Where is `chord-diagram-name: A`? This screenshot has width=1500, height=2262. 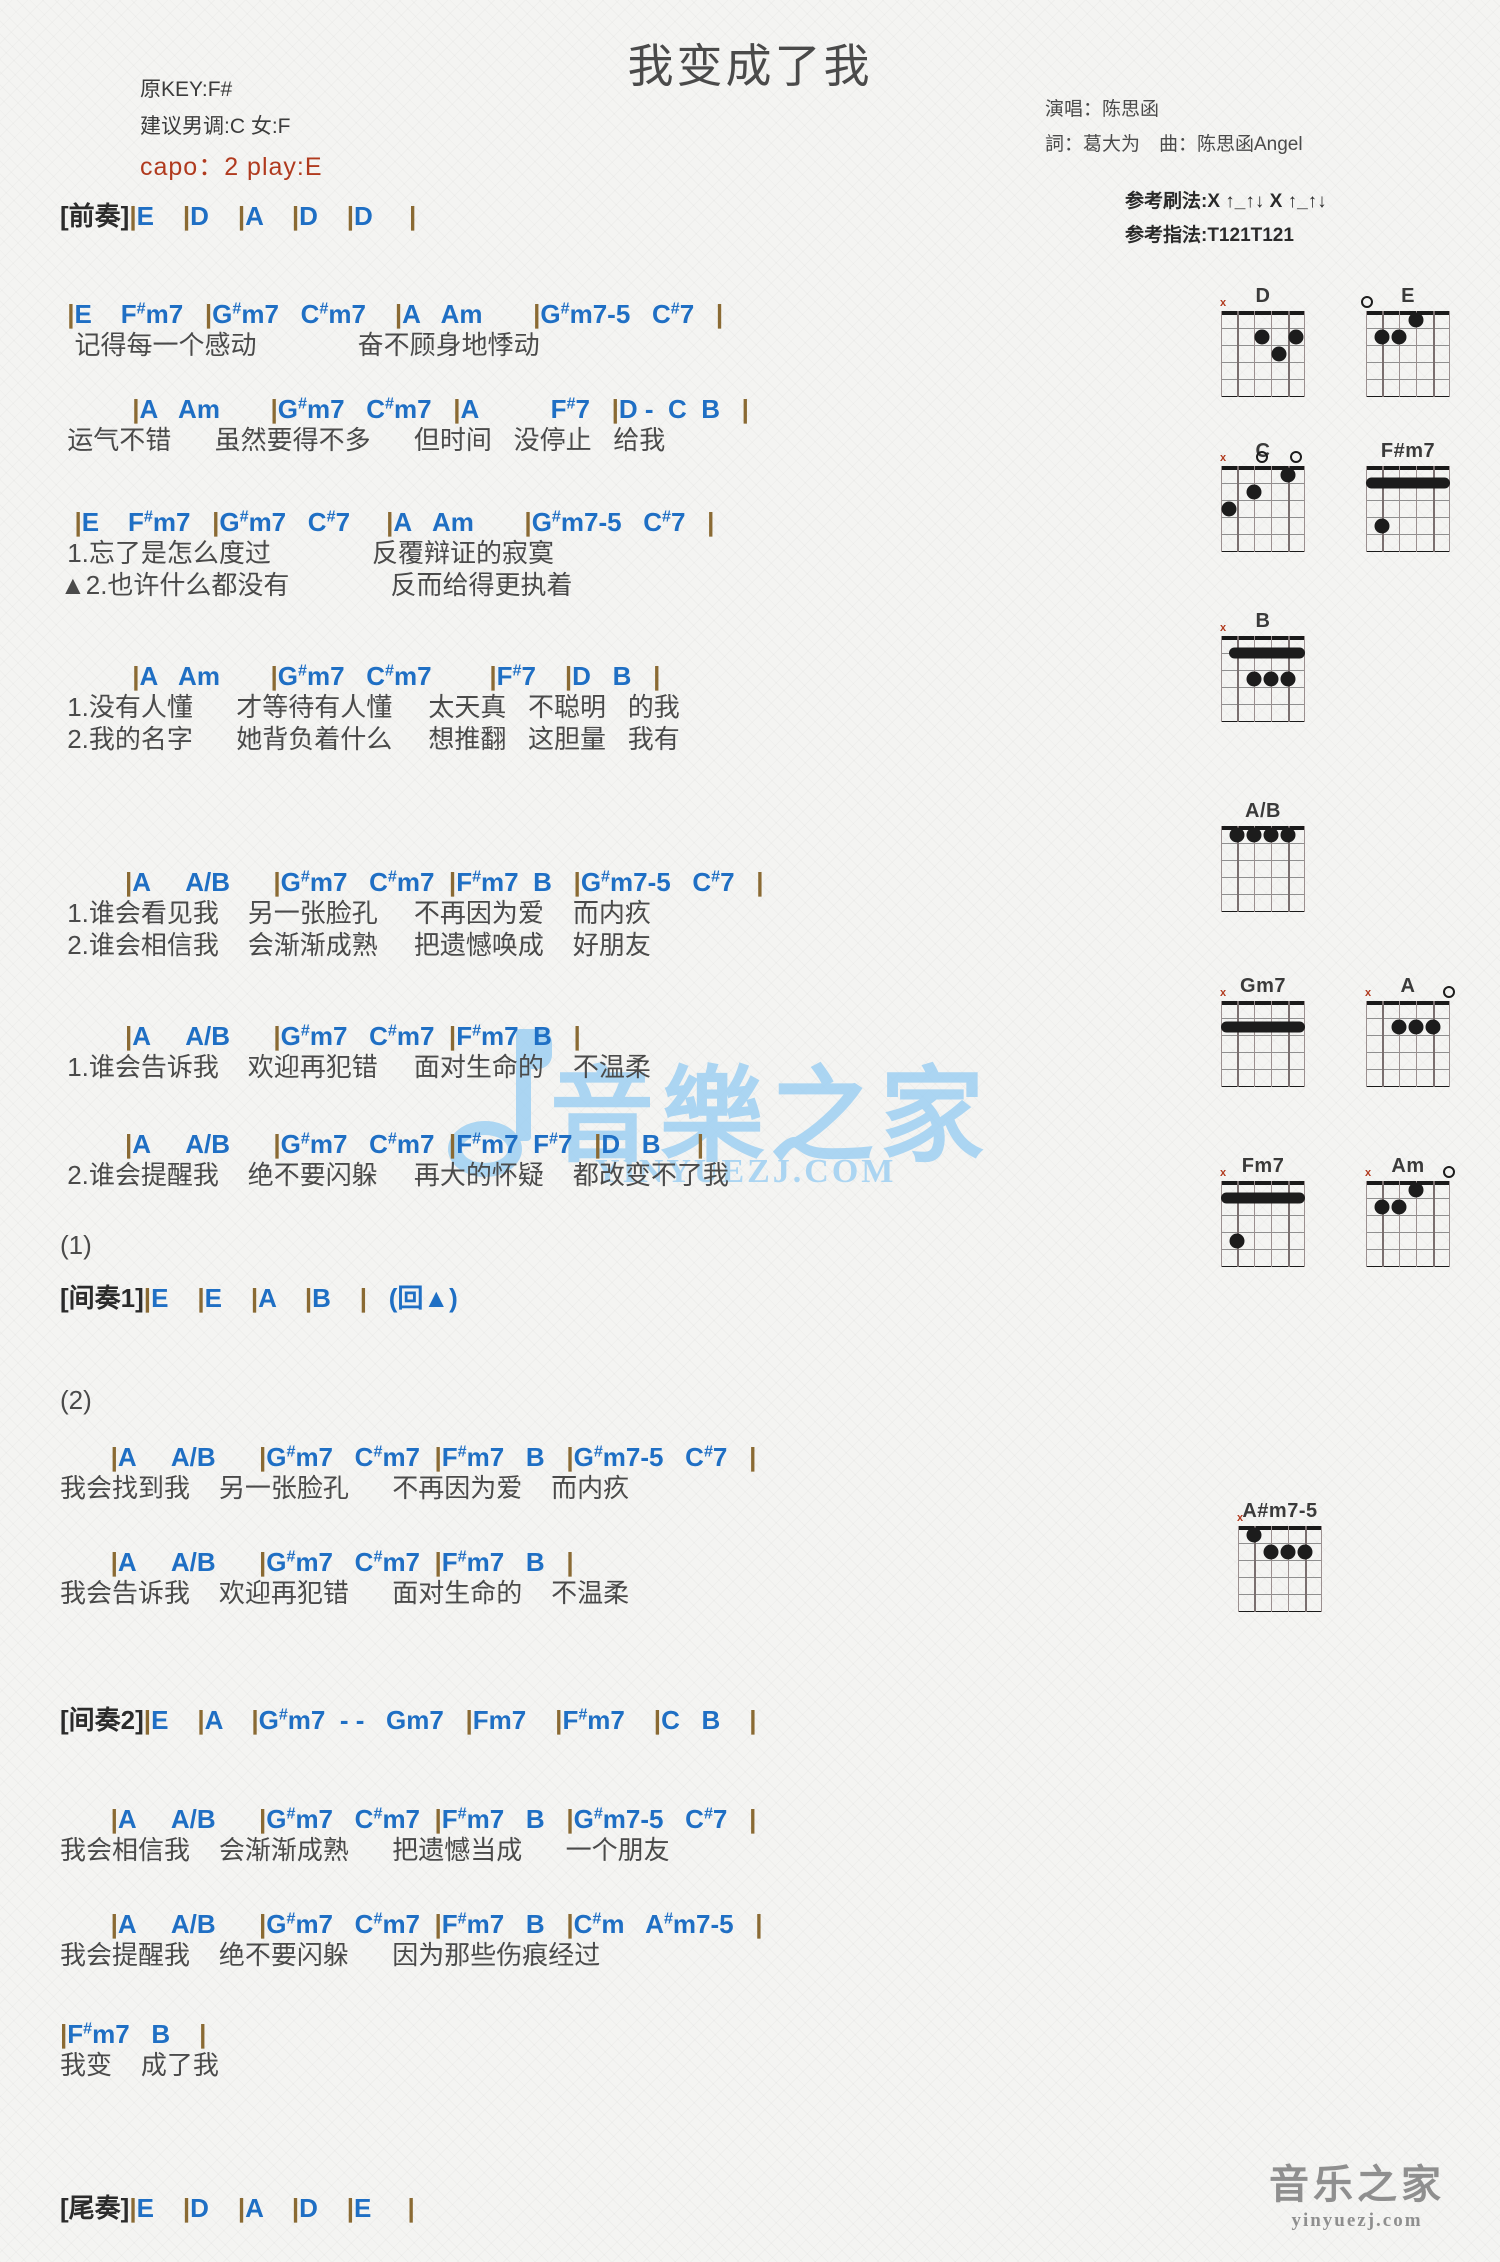
chord-diagram-name: A is located at coordinates (1408, 986).